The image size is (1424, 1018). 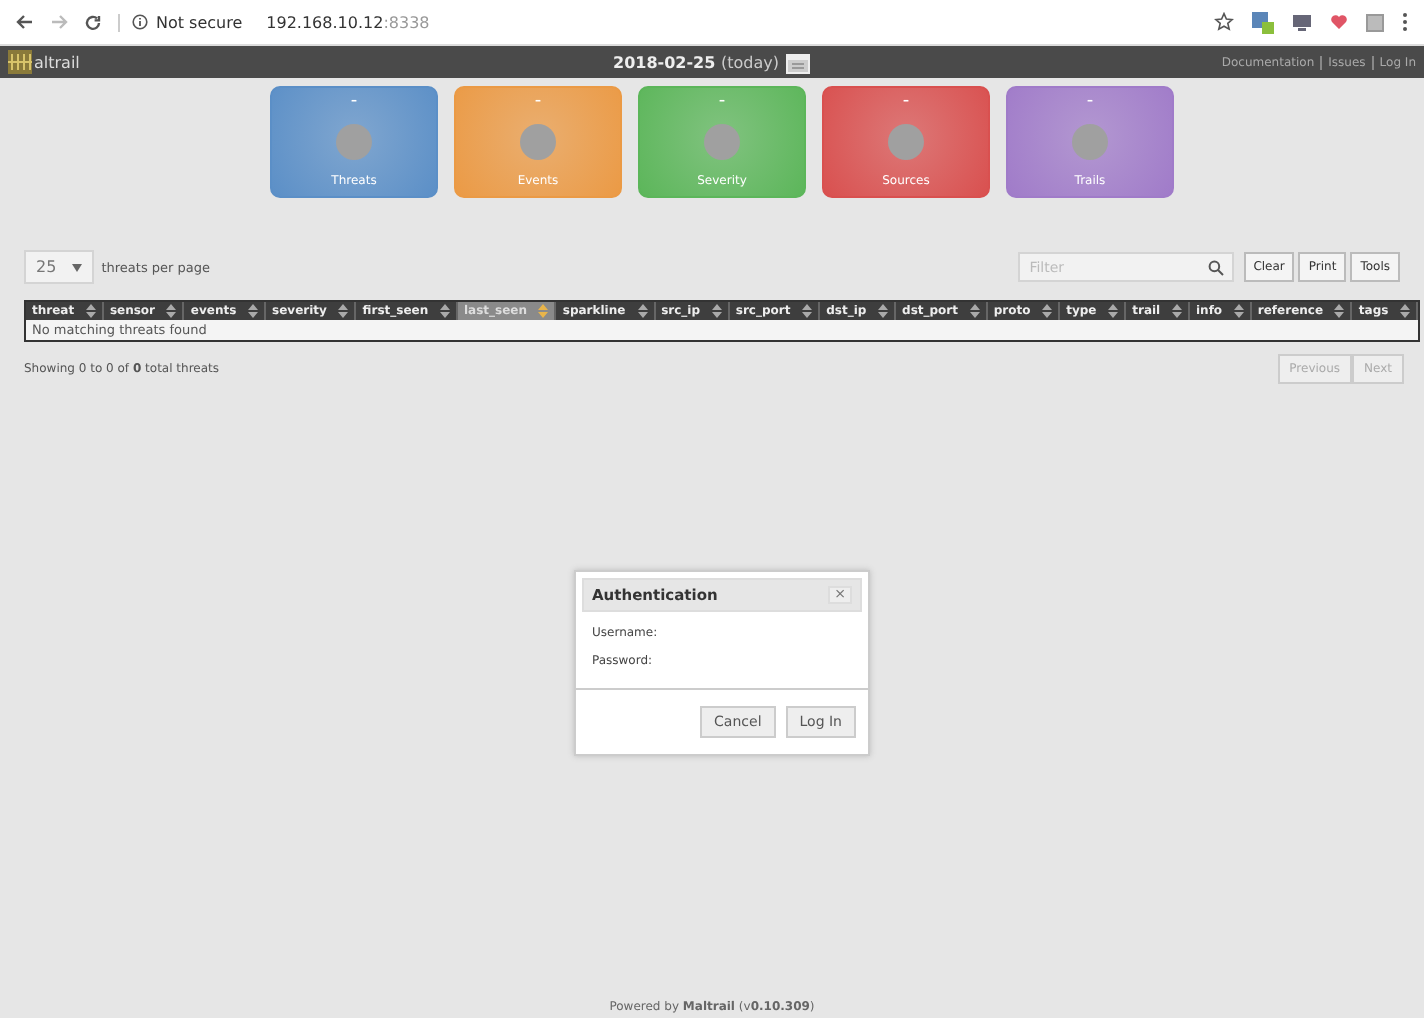 I want to click on caret-icon, so click(x=76, y=268).